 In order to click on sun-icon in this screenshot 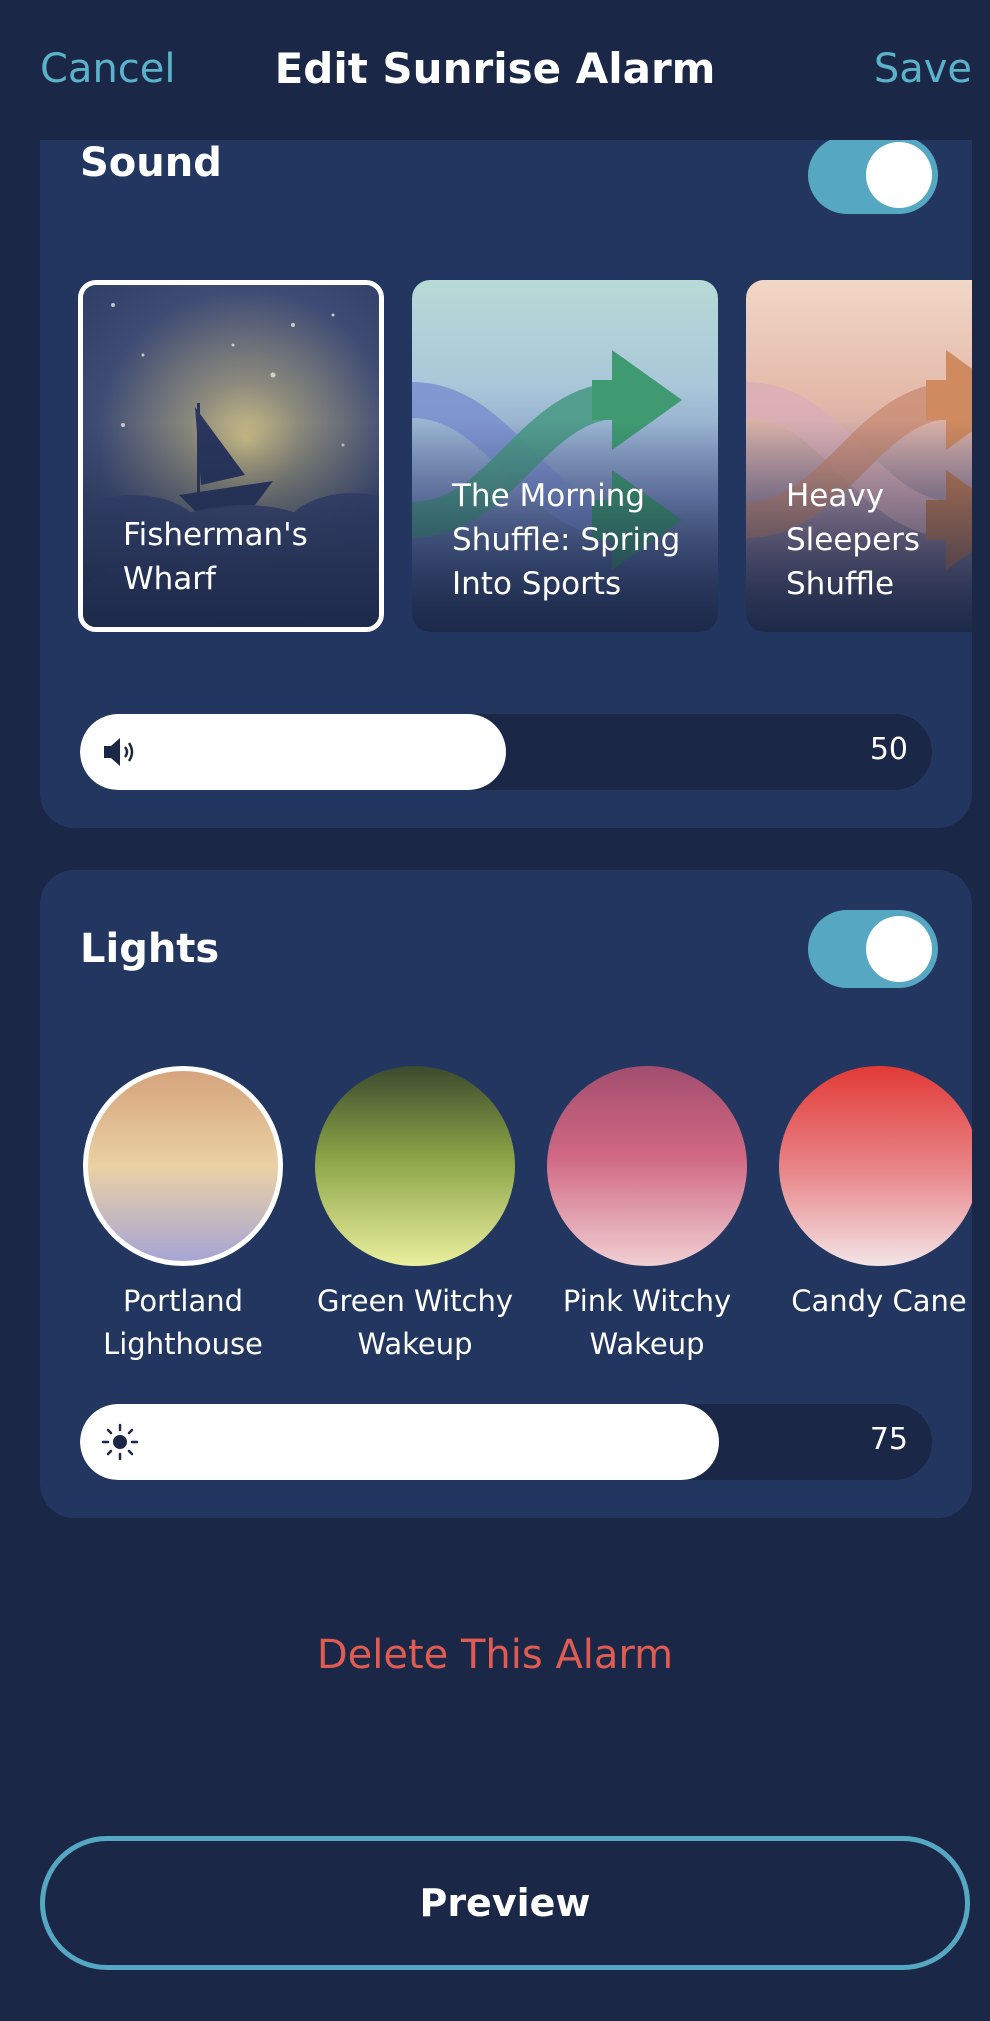, I will do `click(120, 1442)`.